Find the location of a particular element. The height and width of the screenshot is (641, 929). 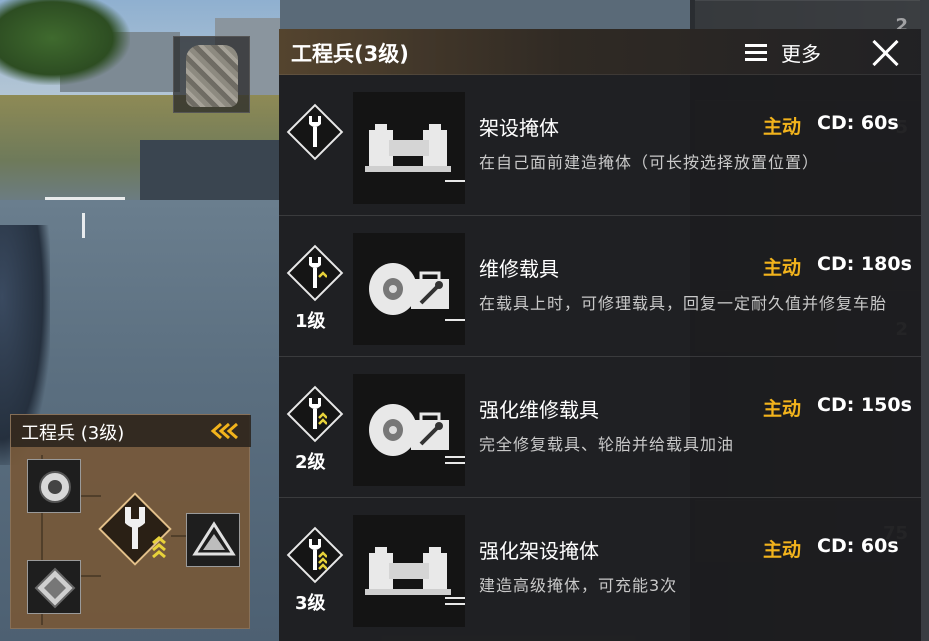

skill-cooldown: CD: 180s is located at coordinates (864, 264).